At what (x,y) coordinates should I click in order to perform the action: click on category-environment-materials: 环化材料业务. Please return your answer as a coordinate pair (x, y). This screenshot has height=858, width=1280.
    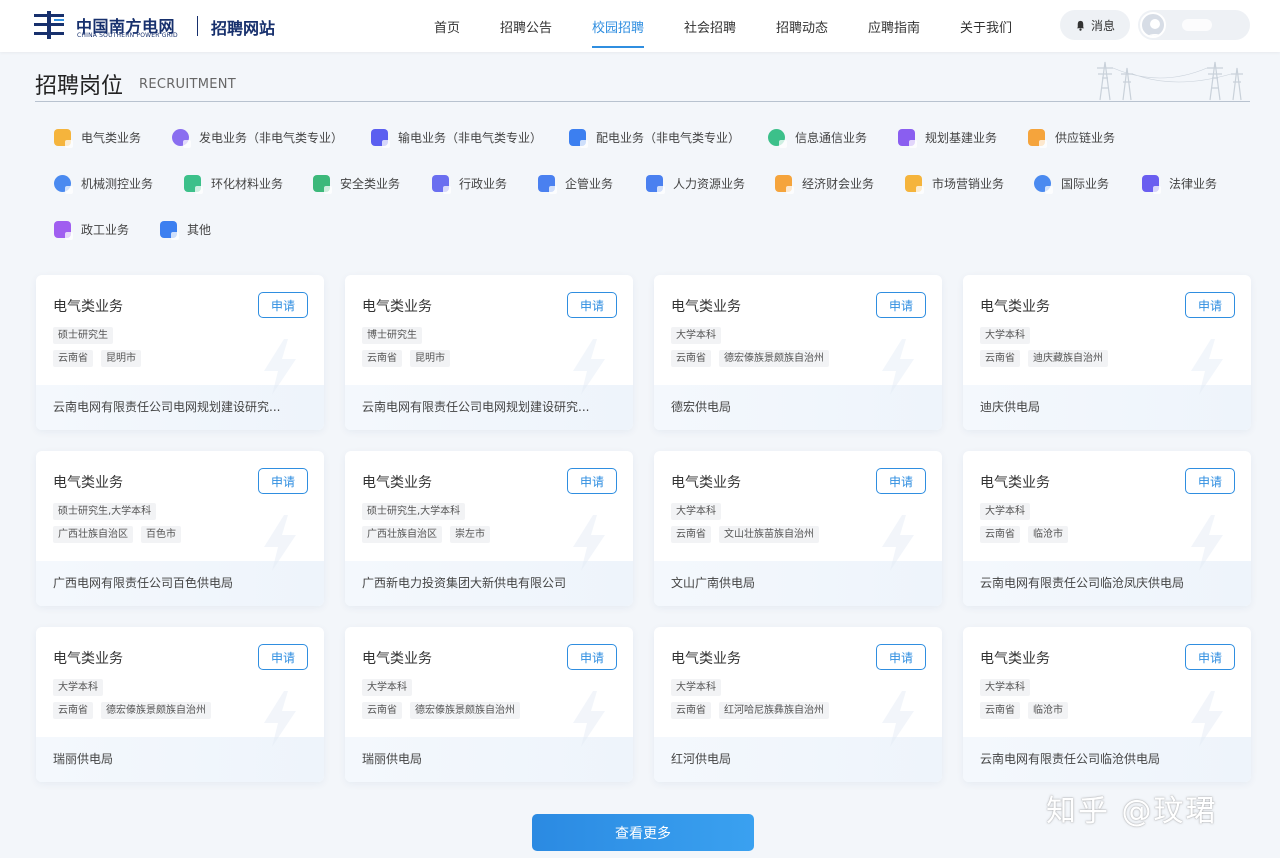
    Looking at the image, I should click on (233, 183).